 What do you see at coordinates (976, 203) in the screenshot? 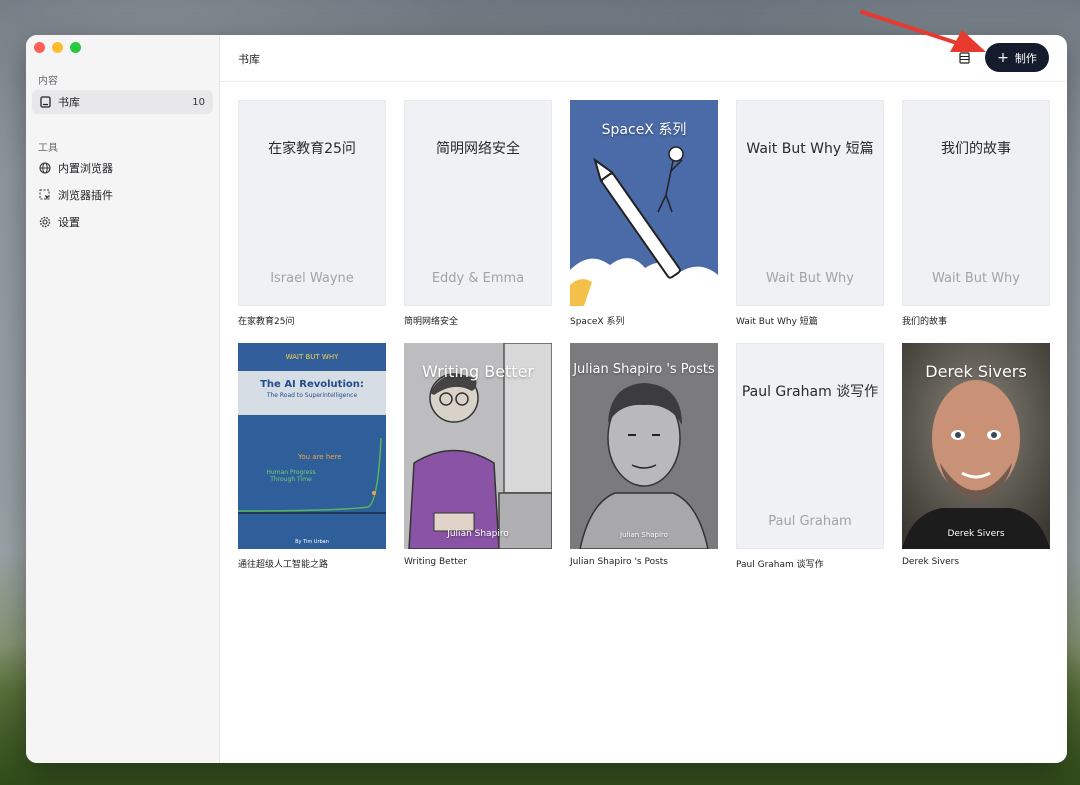
I see `book-cover: 我们的故事 Wait But Why` at bounding box center [976, 203].